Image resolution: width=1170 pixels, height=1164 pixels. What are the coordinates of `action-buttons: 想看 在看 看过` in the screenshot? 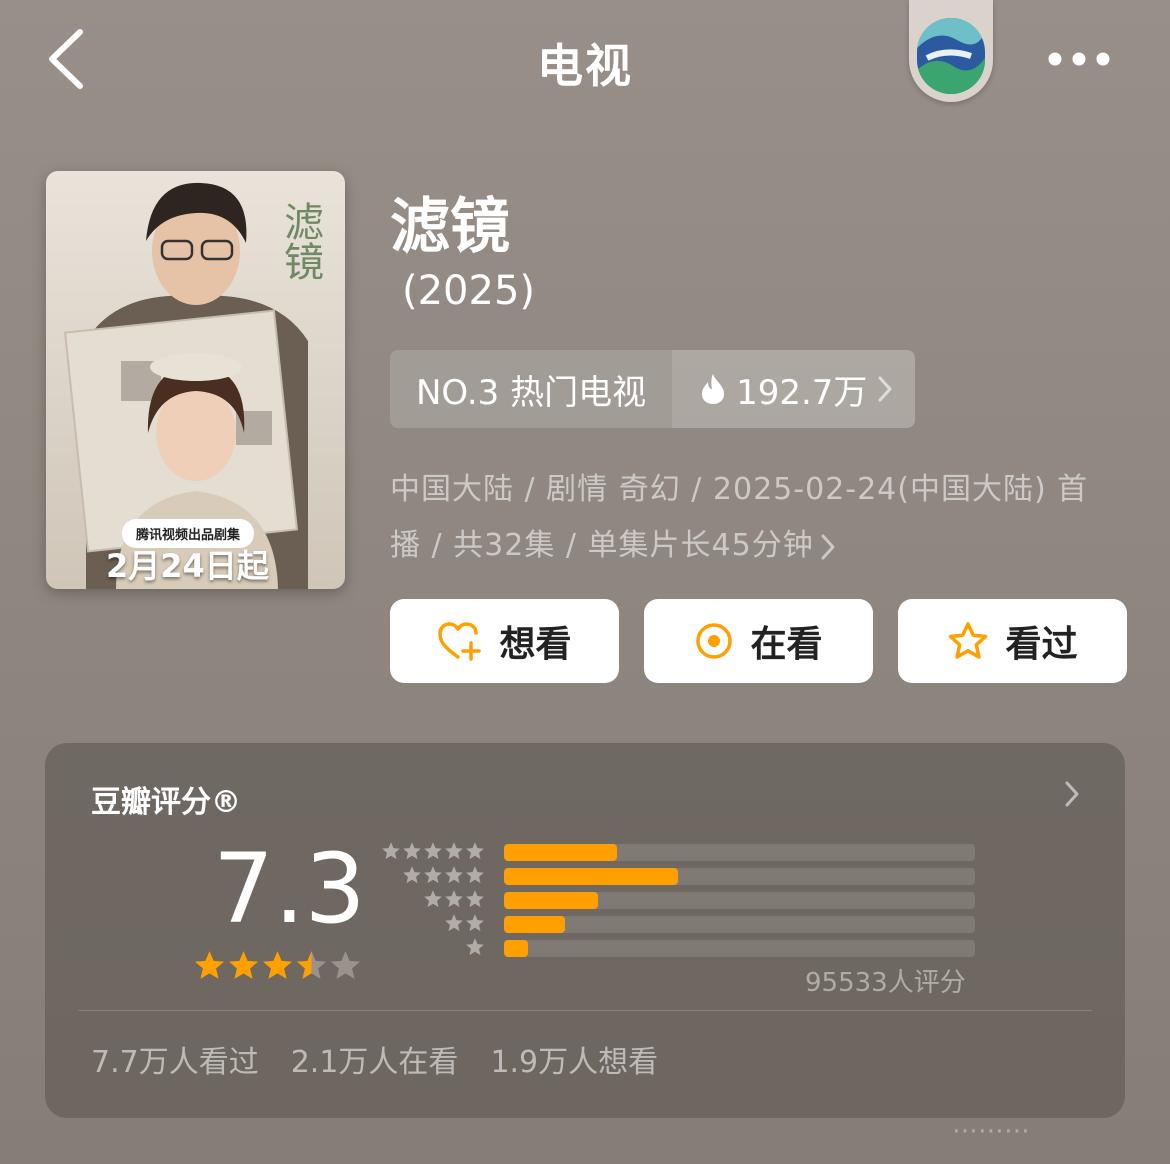 It's located at (758, 641).